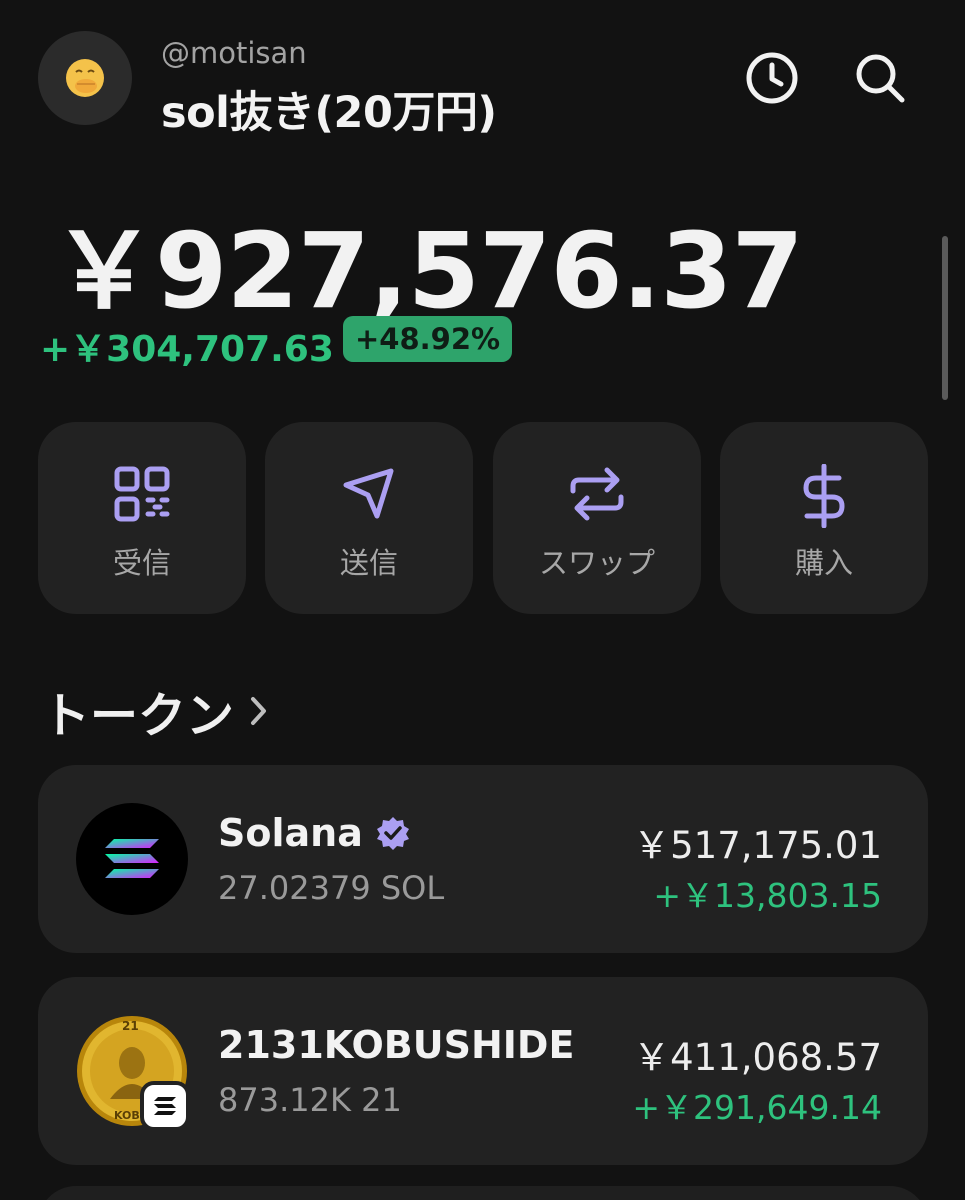  I want to click on qr-code-icon, so click(142, 494).